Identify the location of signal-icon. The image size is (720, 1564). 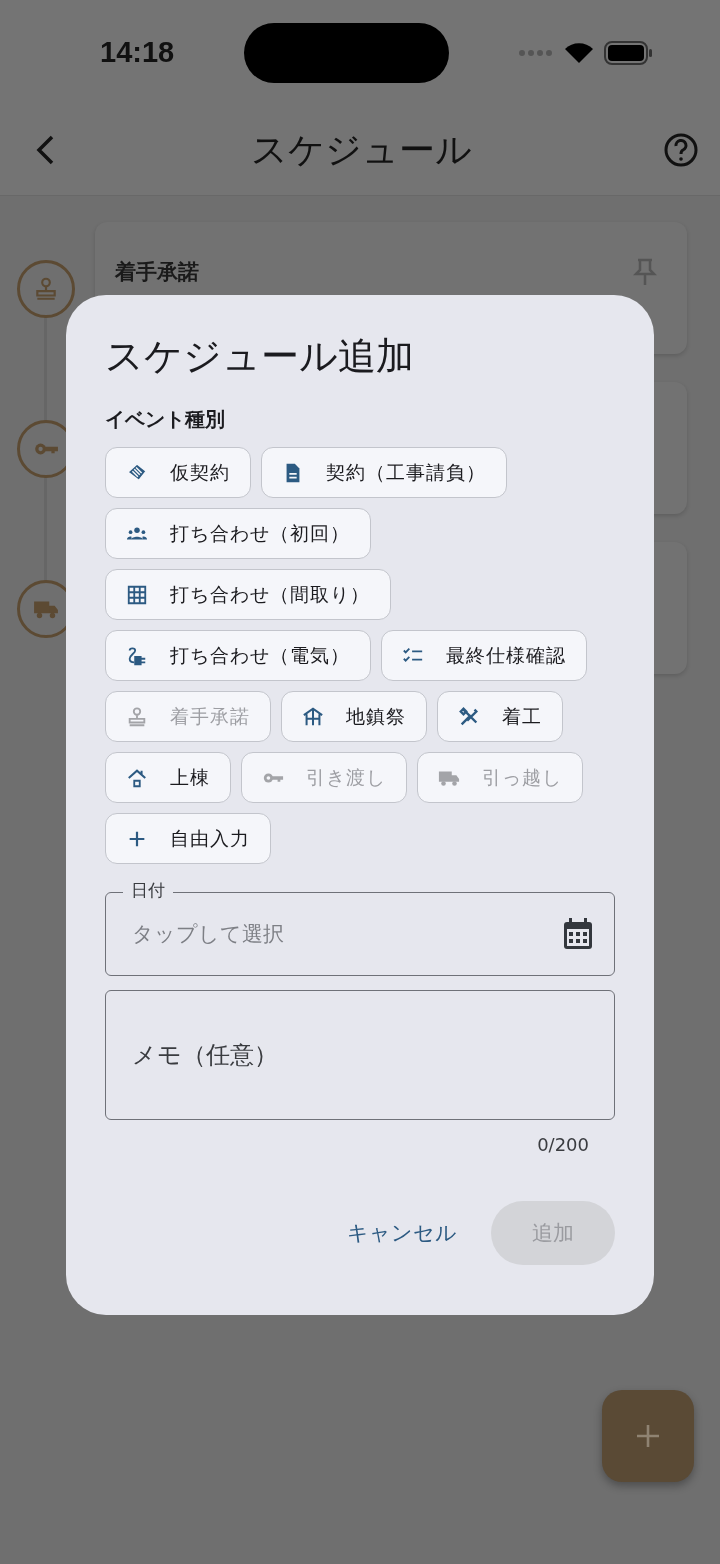
(536, 52).